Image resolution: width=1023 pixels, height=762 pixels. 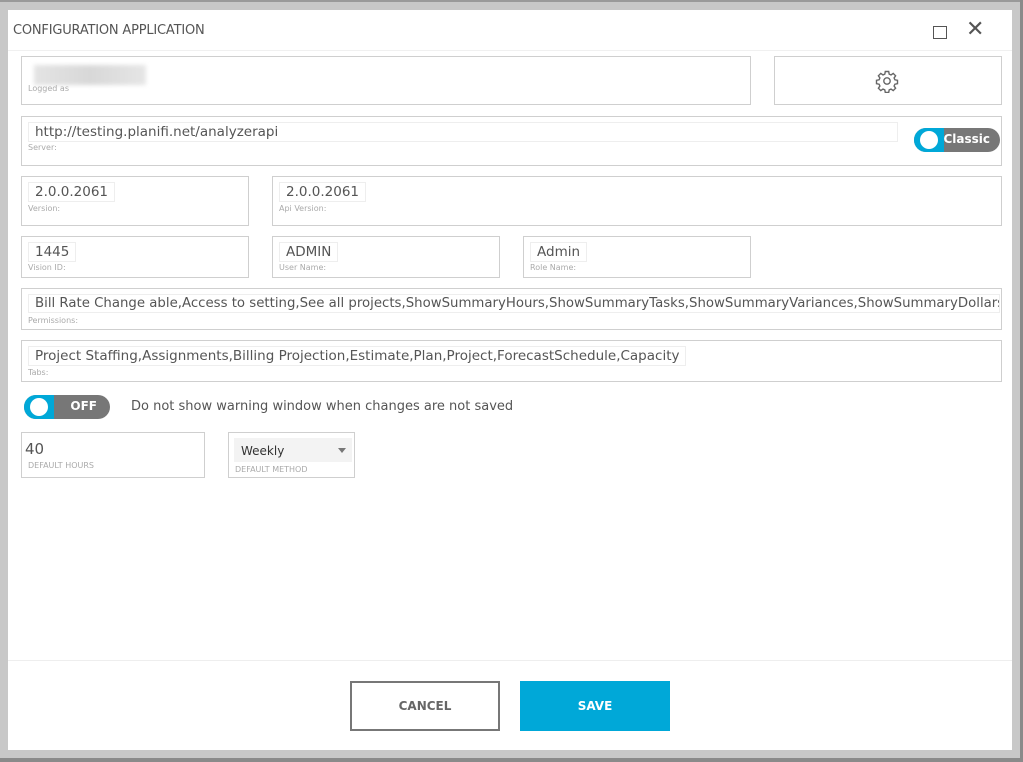 What do you see at coordinates (386, 257) in the screenshot?
I see `user-name-field: ADMIN User Name:` at bounding box center [386, 257].